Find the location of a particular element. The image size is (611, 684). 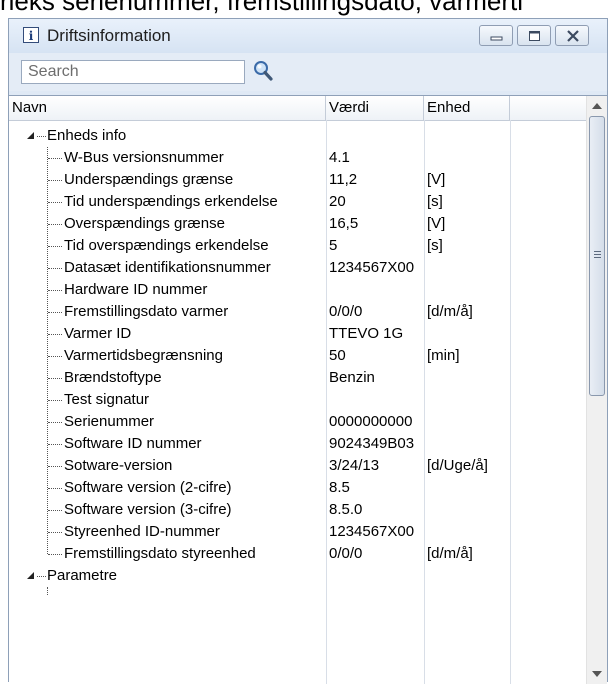

item-name: Software version (3-cifre) is located at coordinates (148, 509).